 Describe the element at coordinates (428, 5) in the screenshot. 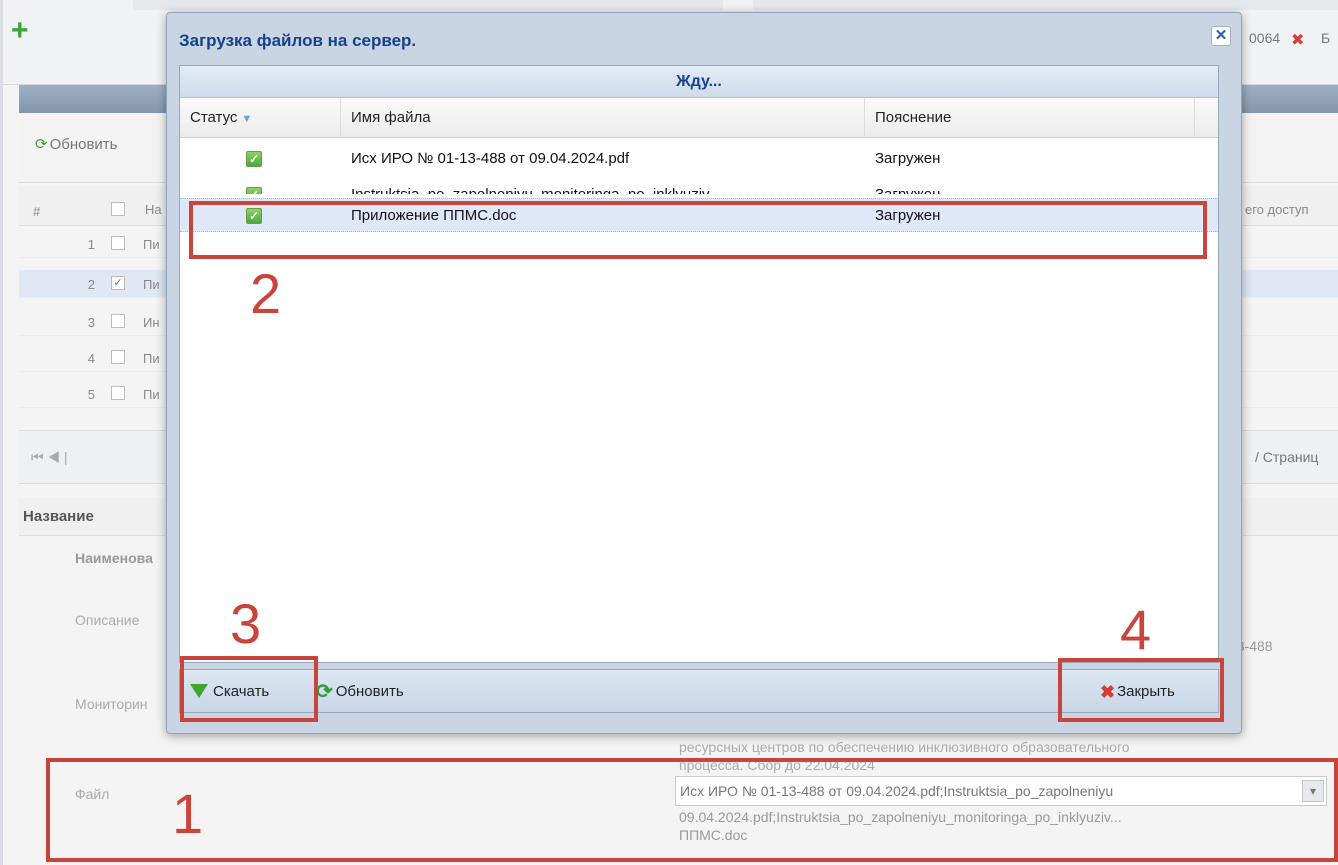

I see `tab-left` at that location.